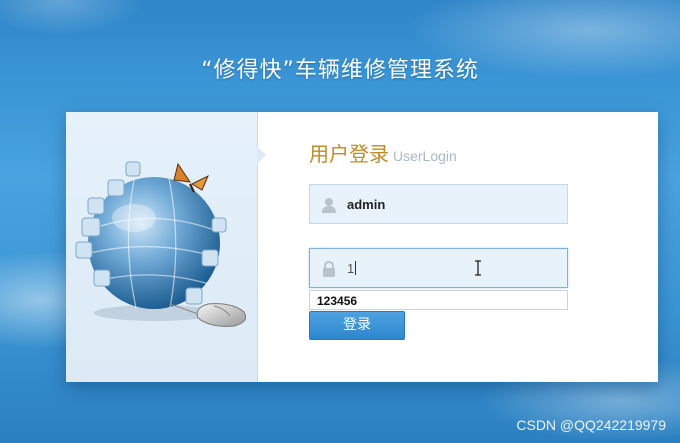 This screenshot has height=443, width=680. What do you see at coordinates (438, 268) in the screenshot?
I see `password-field: 1` at bounding box center [438, 268].